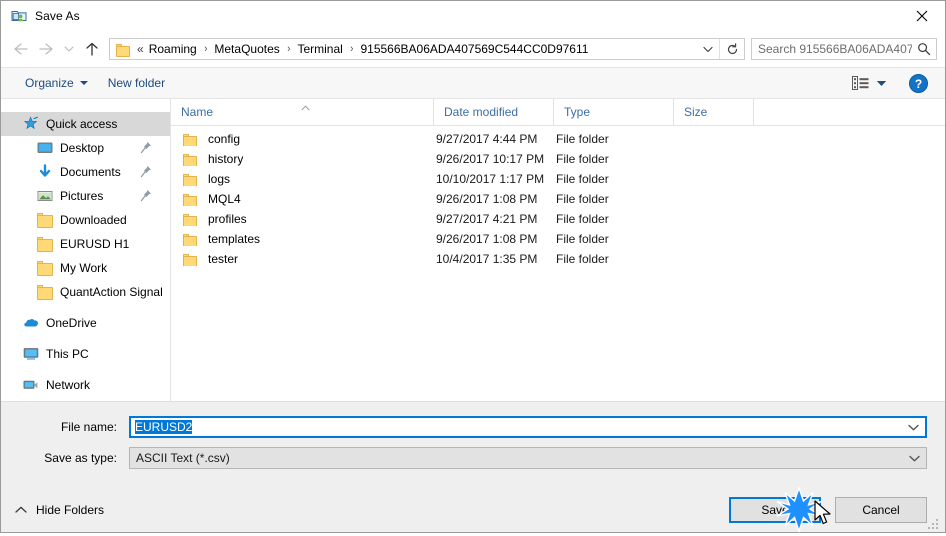 The height and width of the screenshot is (536, 946). I want to click on breadcrumb-item-guid: 915566BA06ADA407569C544CC0D97611, so click(474, 49).